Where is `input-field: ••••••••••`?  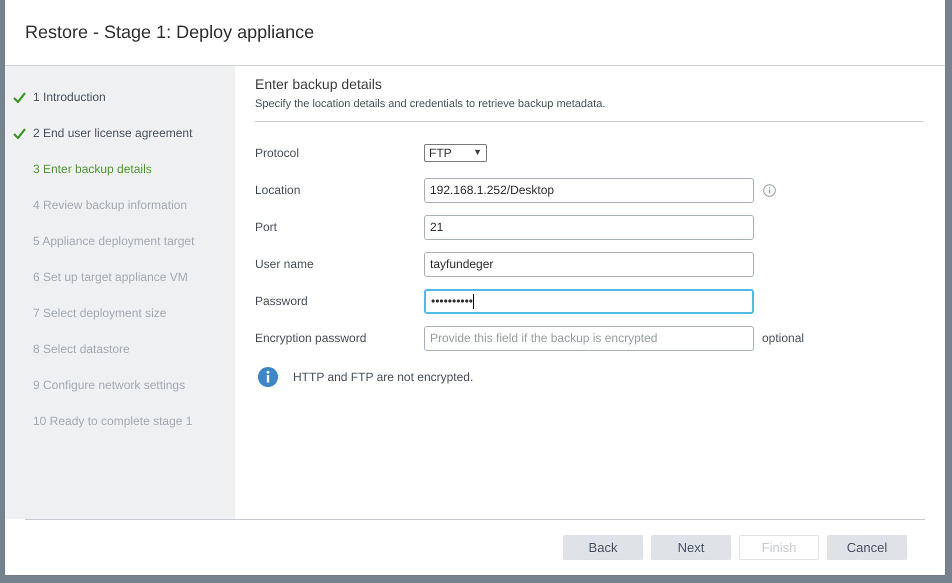
input-field: •••••••••• is located at coordinates (589, 301).